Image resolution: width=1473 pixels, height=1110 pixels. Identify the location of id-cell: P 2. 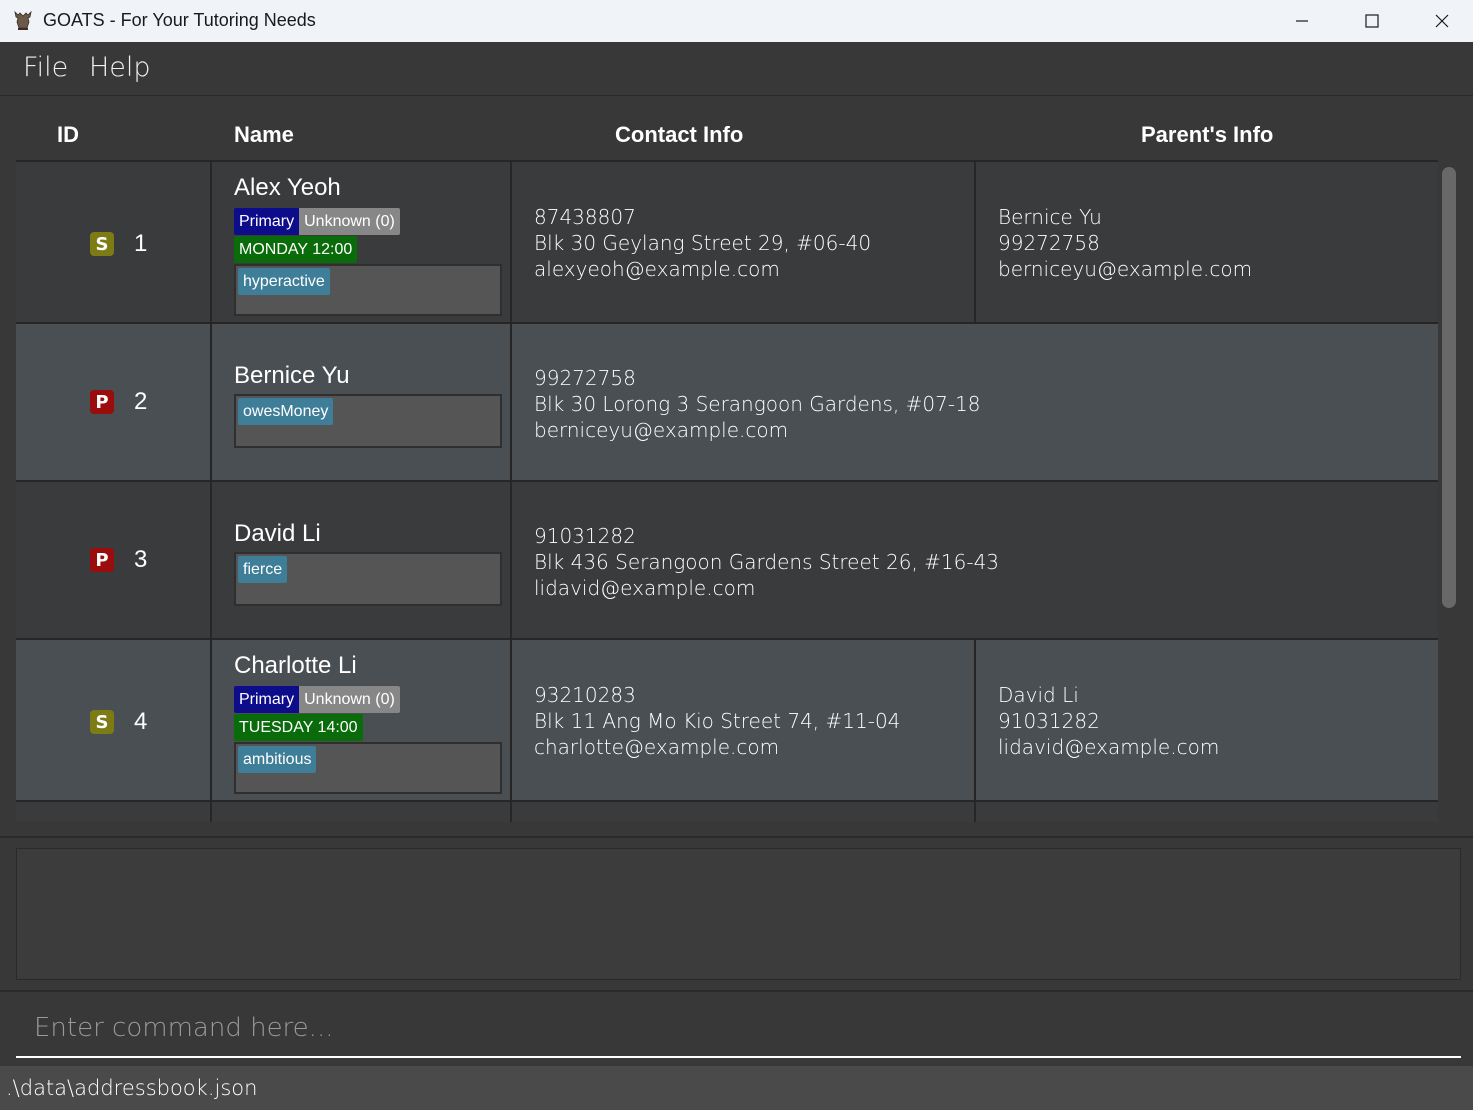
(114, 402).